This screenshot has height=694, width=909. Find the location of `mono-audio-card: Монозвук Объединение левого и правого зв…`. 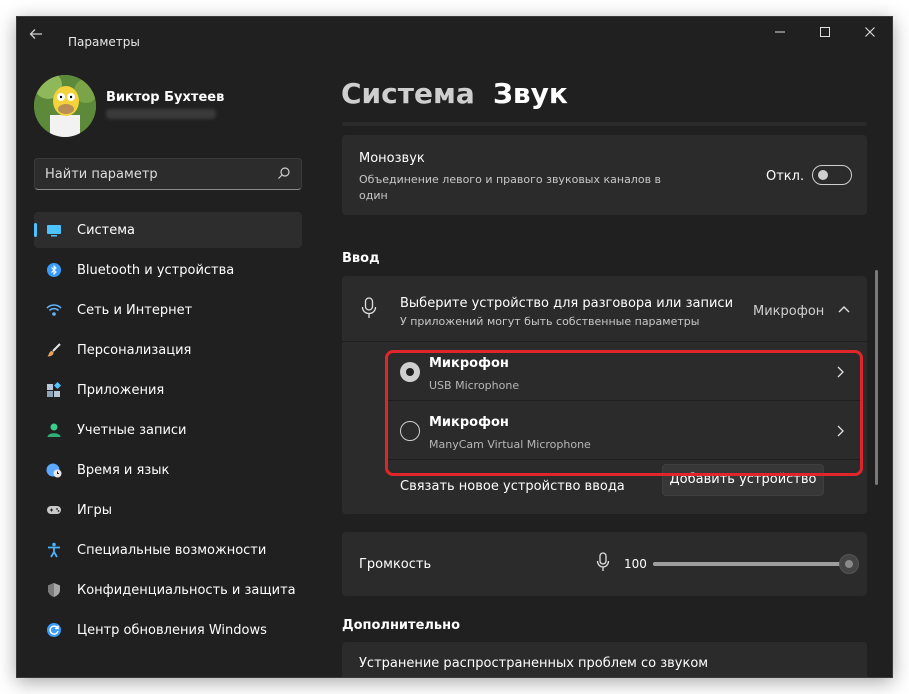

mono-audio-card: Монозвук Объединение левого и правого зв… is located at coordinates (604, 175).